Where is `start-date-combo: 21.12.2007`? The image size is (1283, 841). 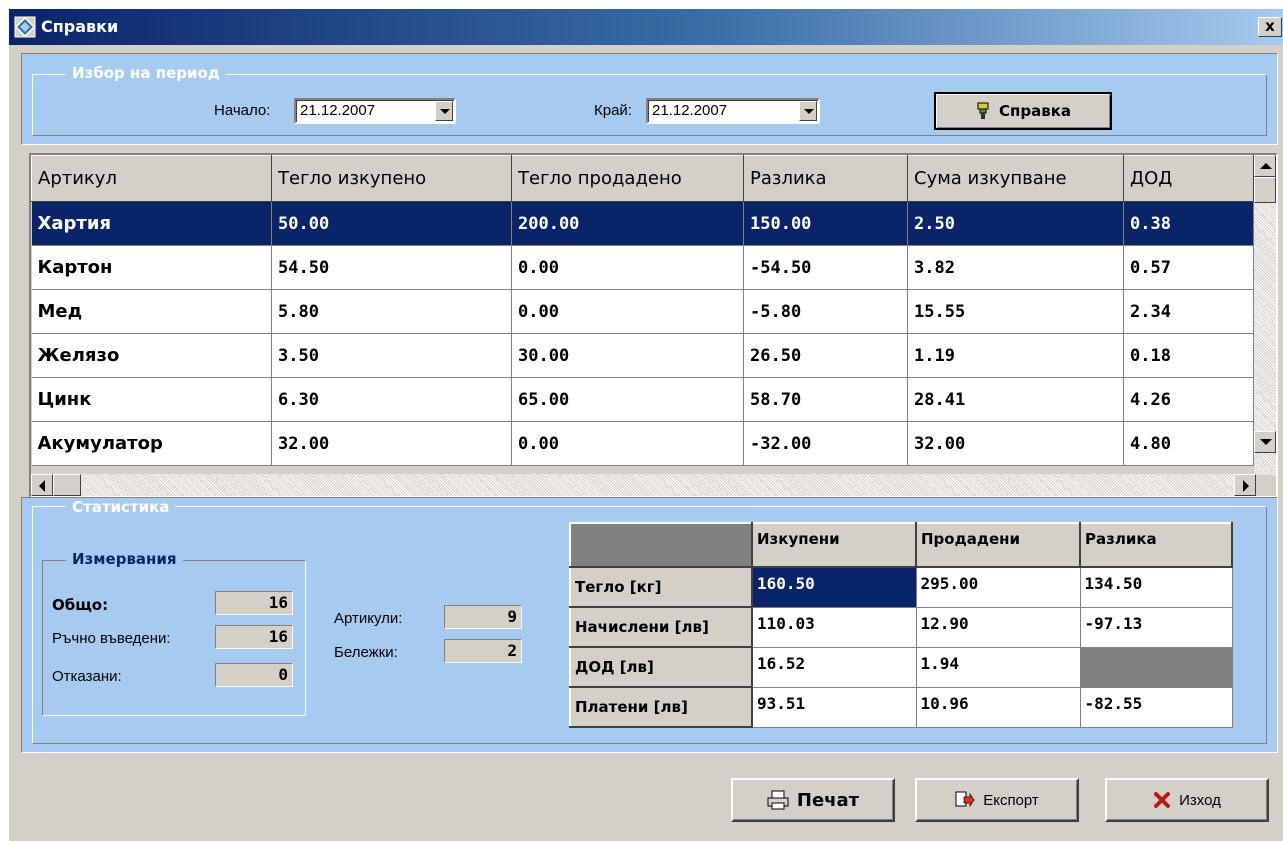
start-date-combo: 21.12.2007 is located at coordinates (375, 111).